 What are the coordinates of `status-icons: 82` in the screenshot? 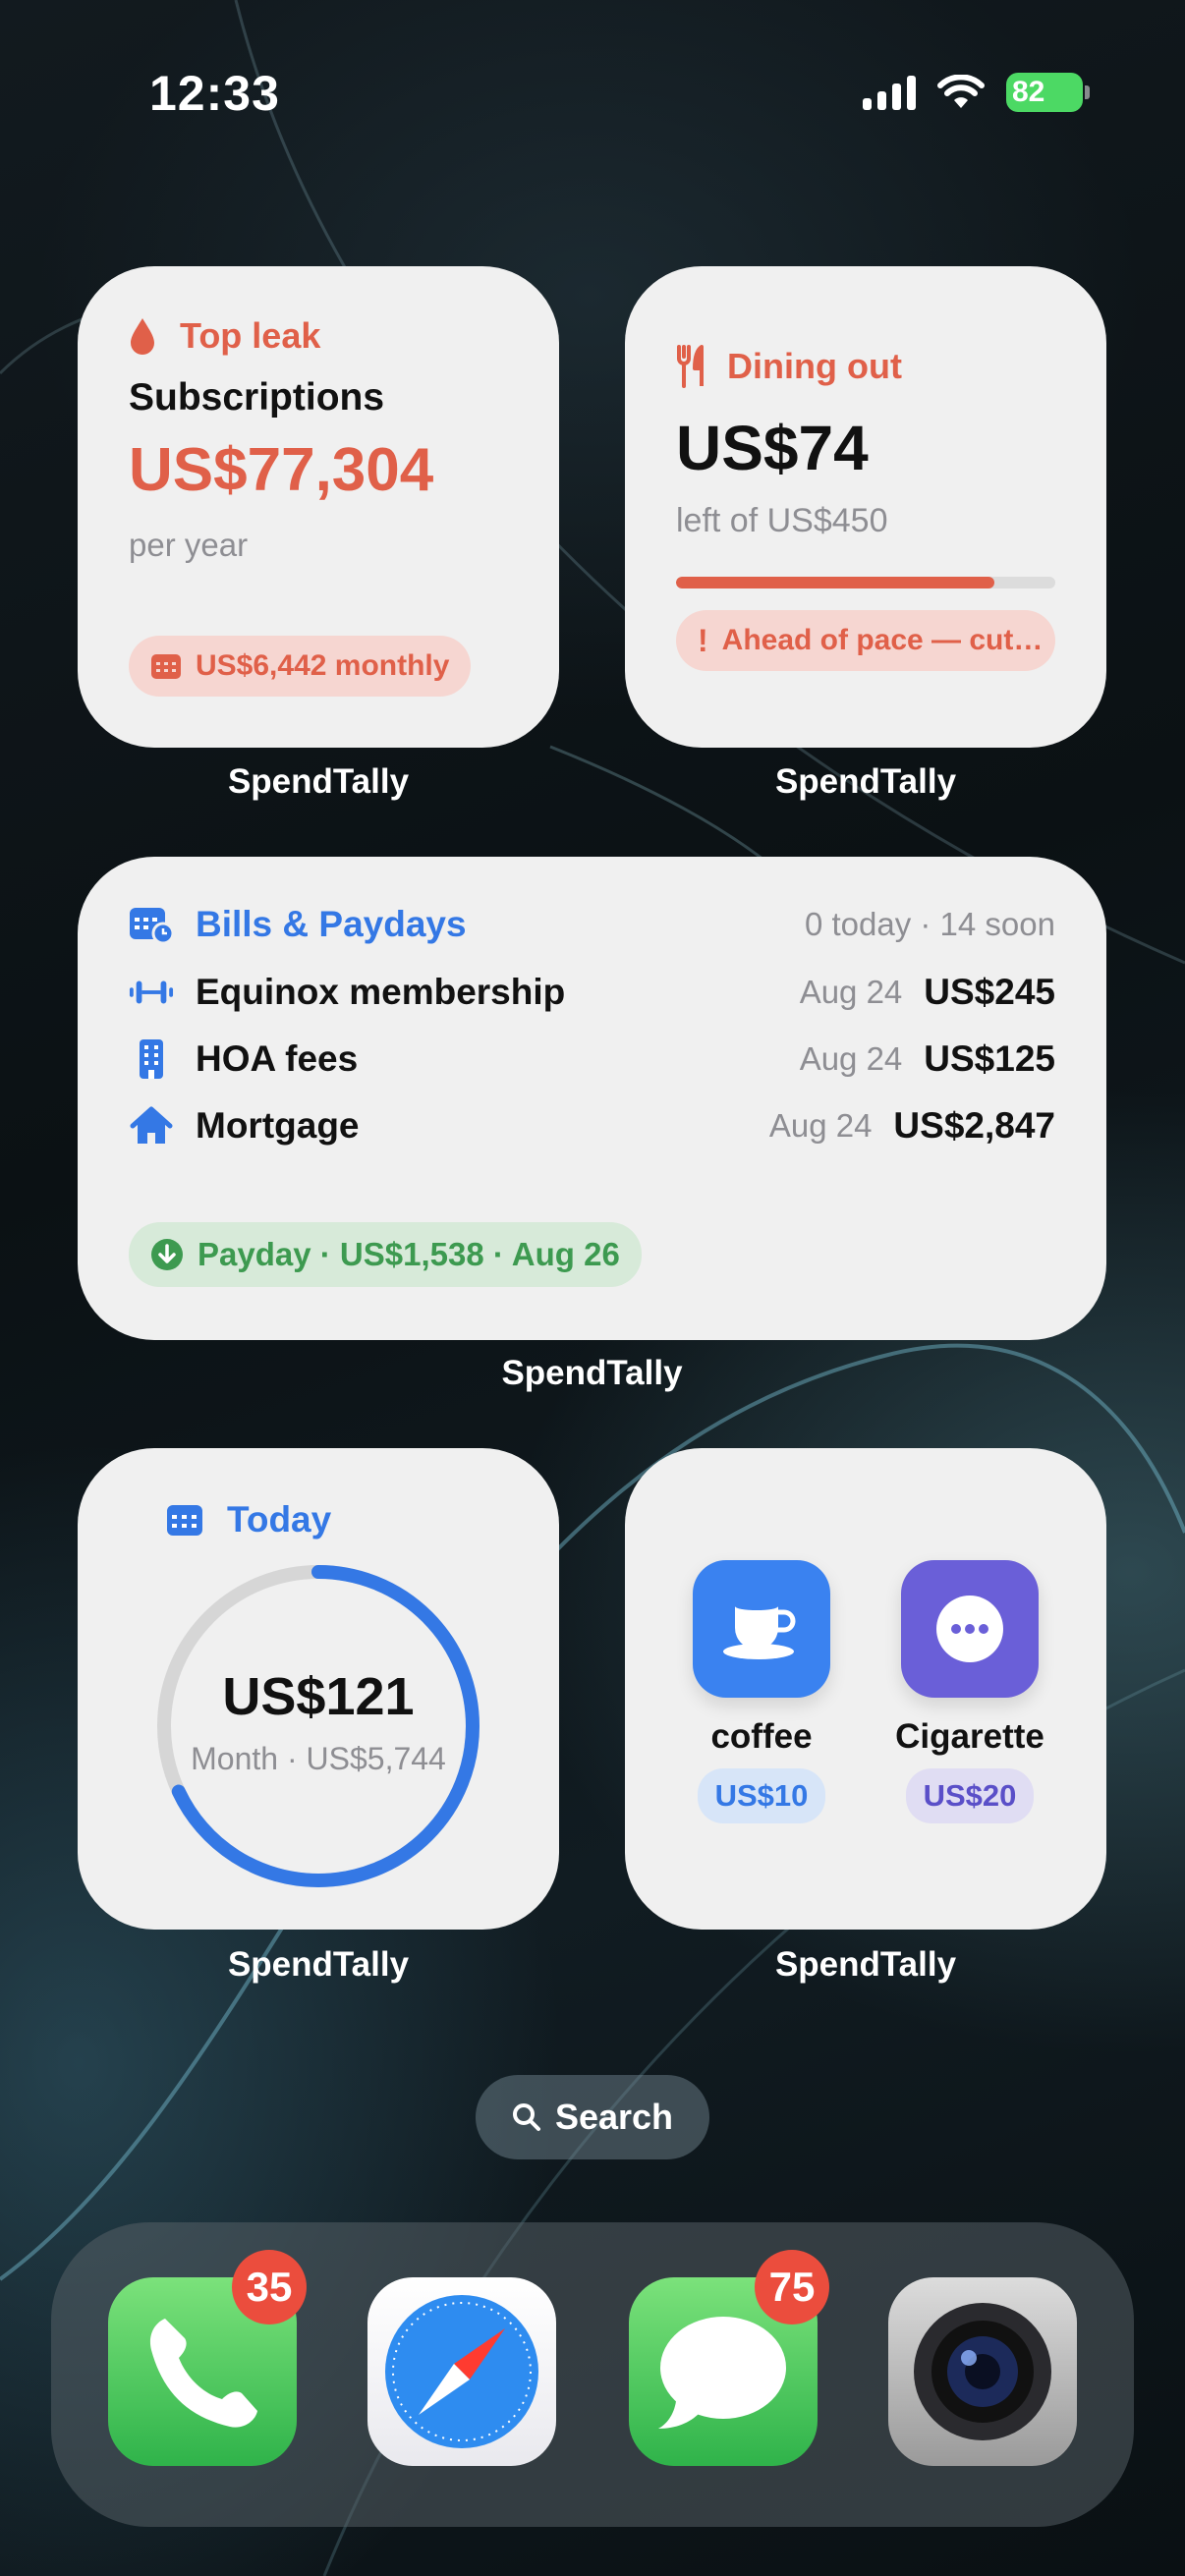 It's located at (977, 92).